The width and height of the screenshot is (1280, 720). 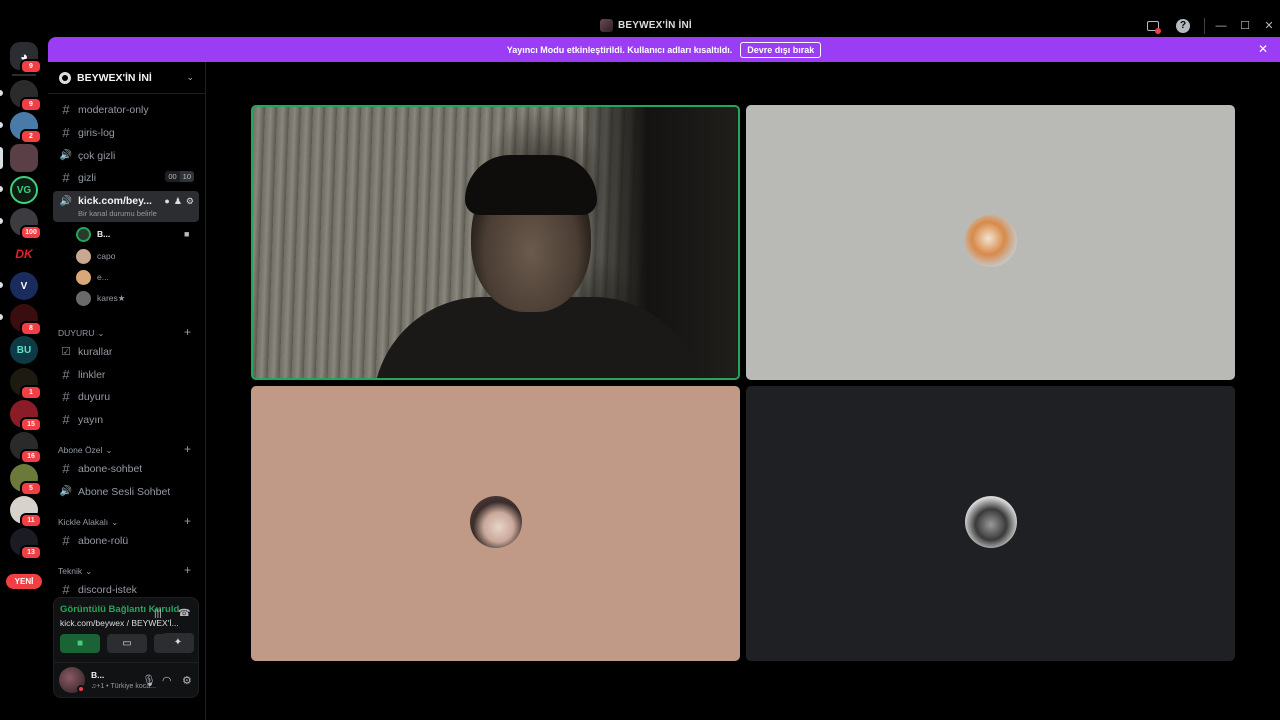 What do you see at coordinates (26, 224) in the screenshot?
I see `server-icon: 100` at bounding box center [26, 224].